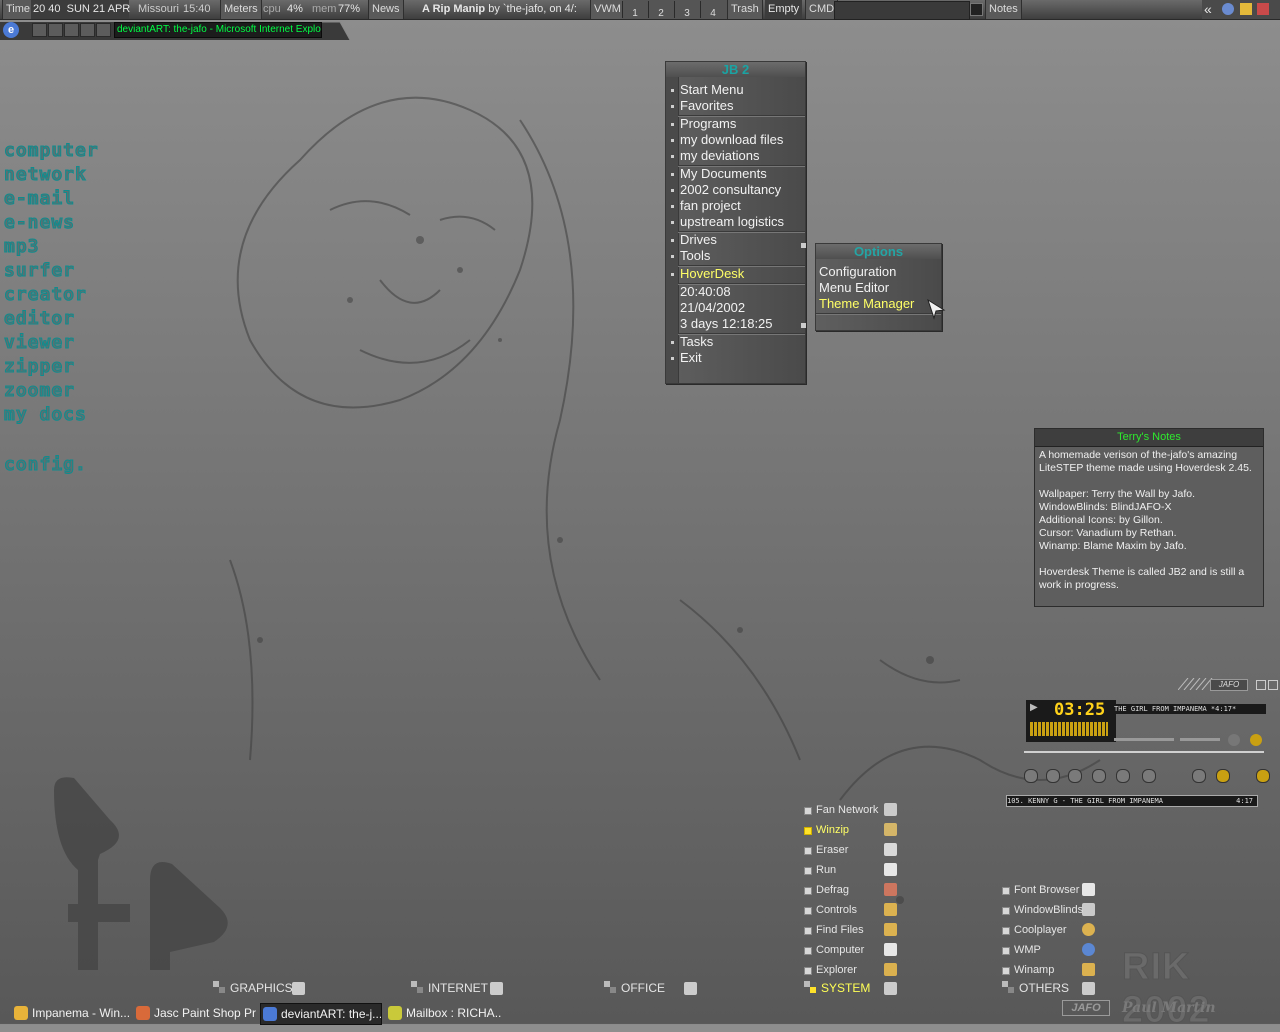 The width and height of the screenshot is (1280, 1032). What do you see at coordinates (723, 174) in the screenshot?
I see `jb2-menu-item: My Documents` at bounding box center [723, 174].